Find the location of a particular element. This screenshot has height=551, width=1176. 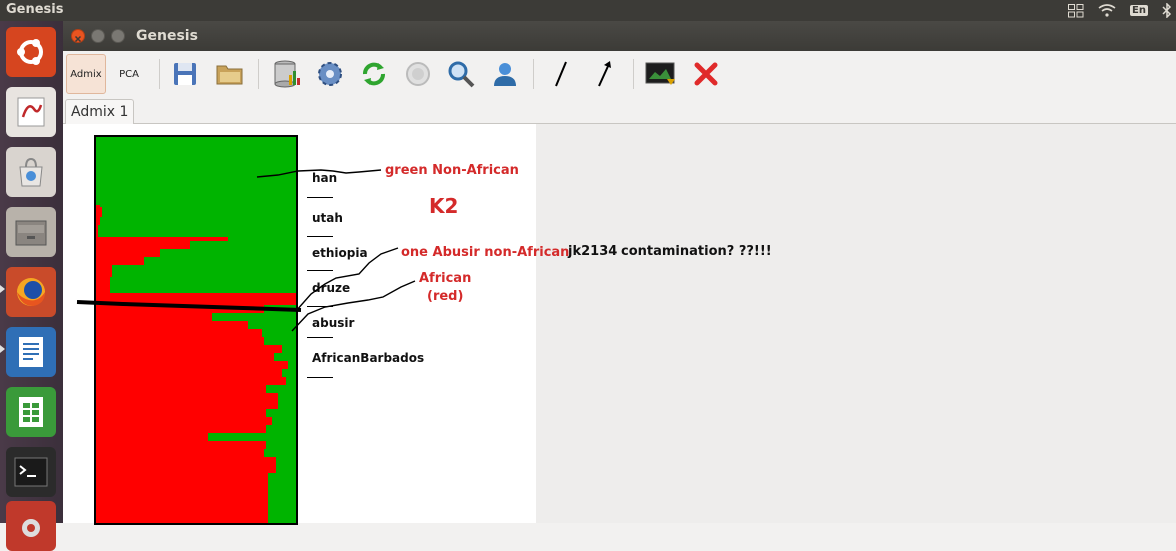

keyboard-language-indicator: En is located at coordinates (1139, 10).